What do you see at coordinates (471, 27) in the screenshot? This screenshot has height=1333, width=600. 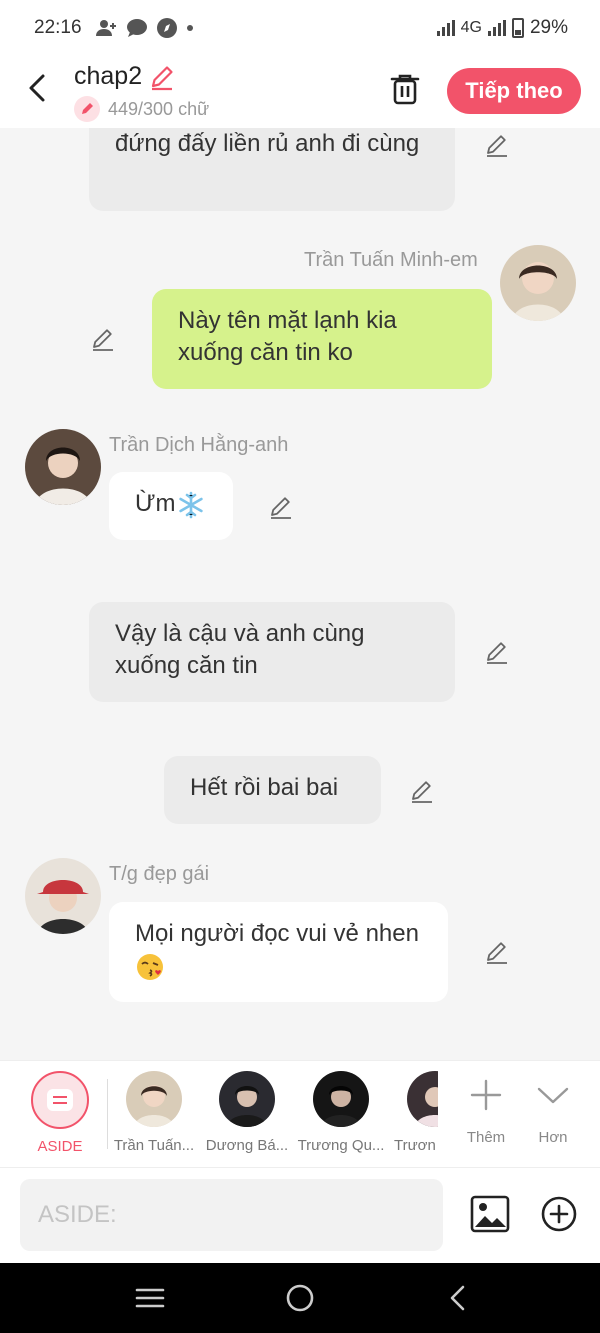 I see `network-type: 4G` at bounding box center [471, 27].